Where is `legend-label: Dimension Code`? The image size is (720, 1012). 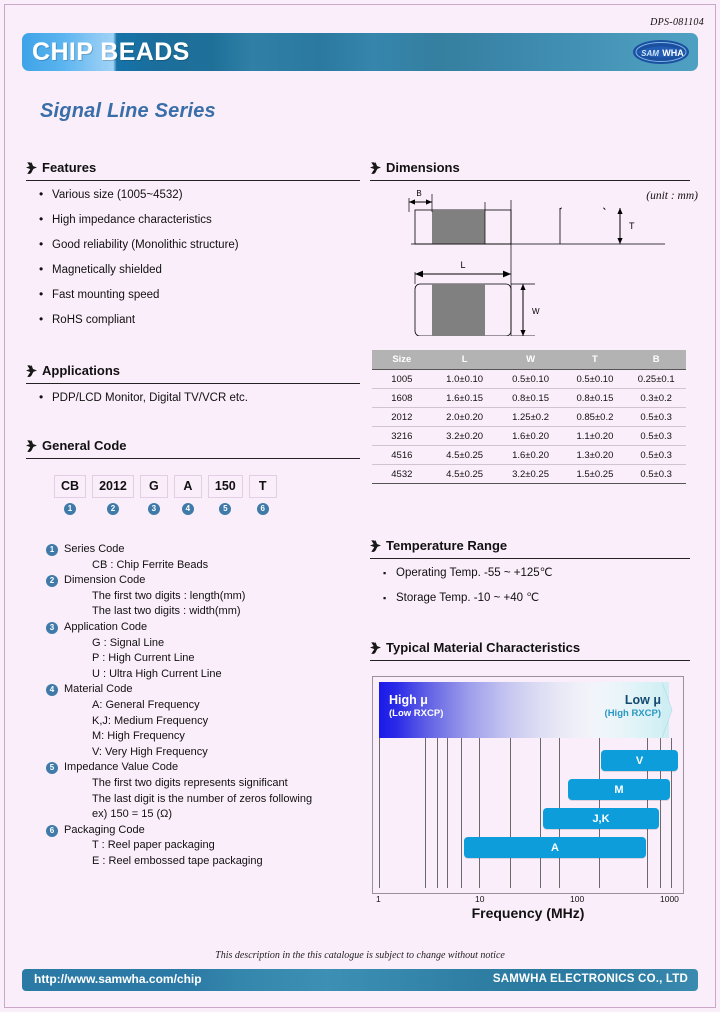 legend-label: Dimension Code is located at coordinates (105, 580).